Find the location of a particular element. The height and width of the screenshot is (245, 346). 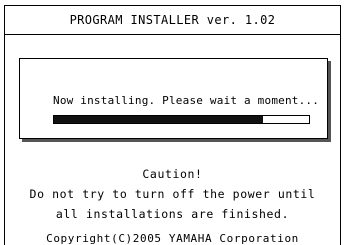

copyright-text: Copyright(C)2005 YAMAHA Corporation is located at coordinates (172, 238).